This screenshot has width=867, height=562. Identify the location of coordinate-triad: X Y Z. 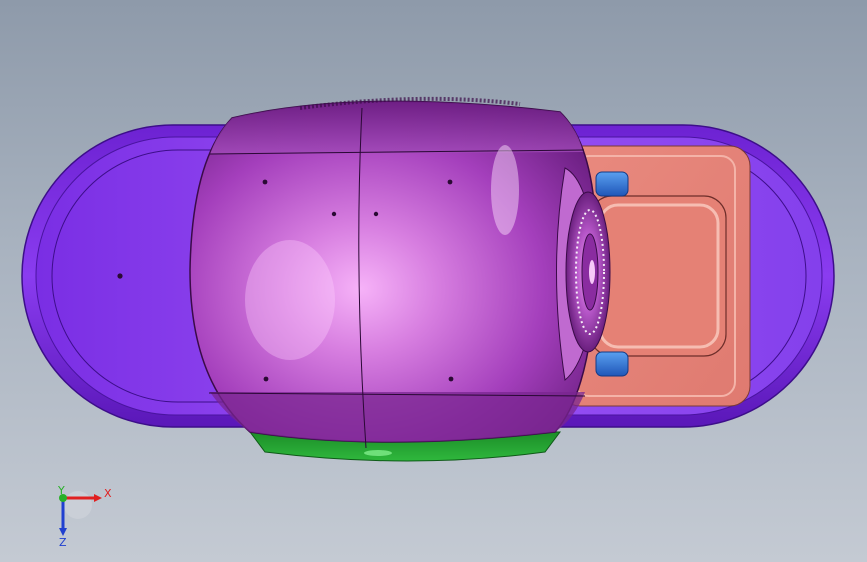
(84, 516).